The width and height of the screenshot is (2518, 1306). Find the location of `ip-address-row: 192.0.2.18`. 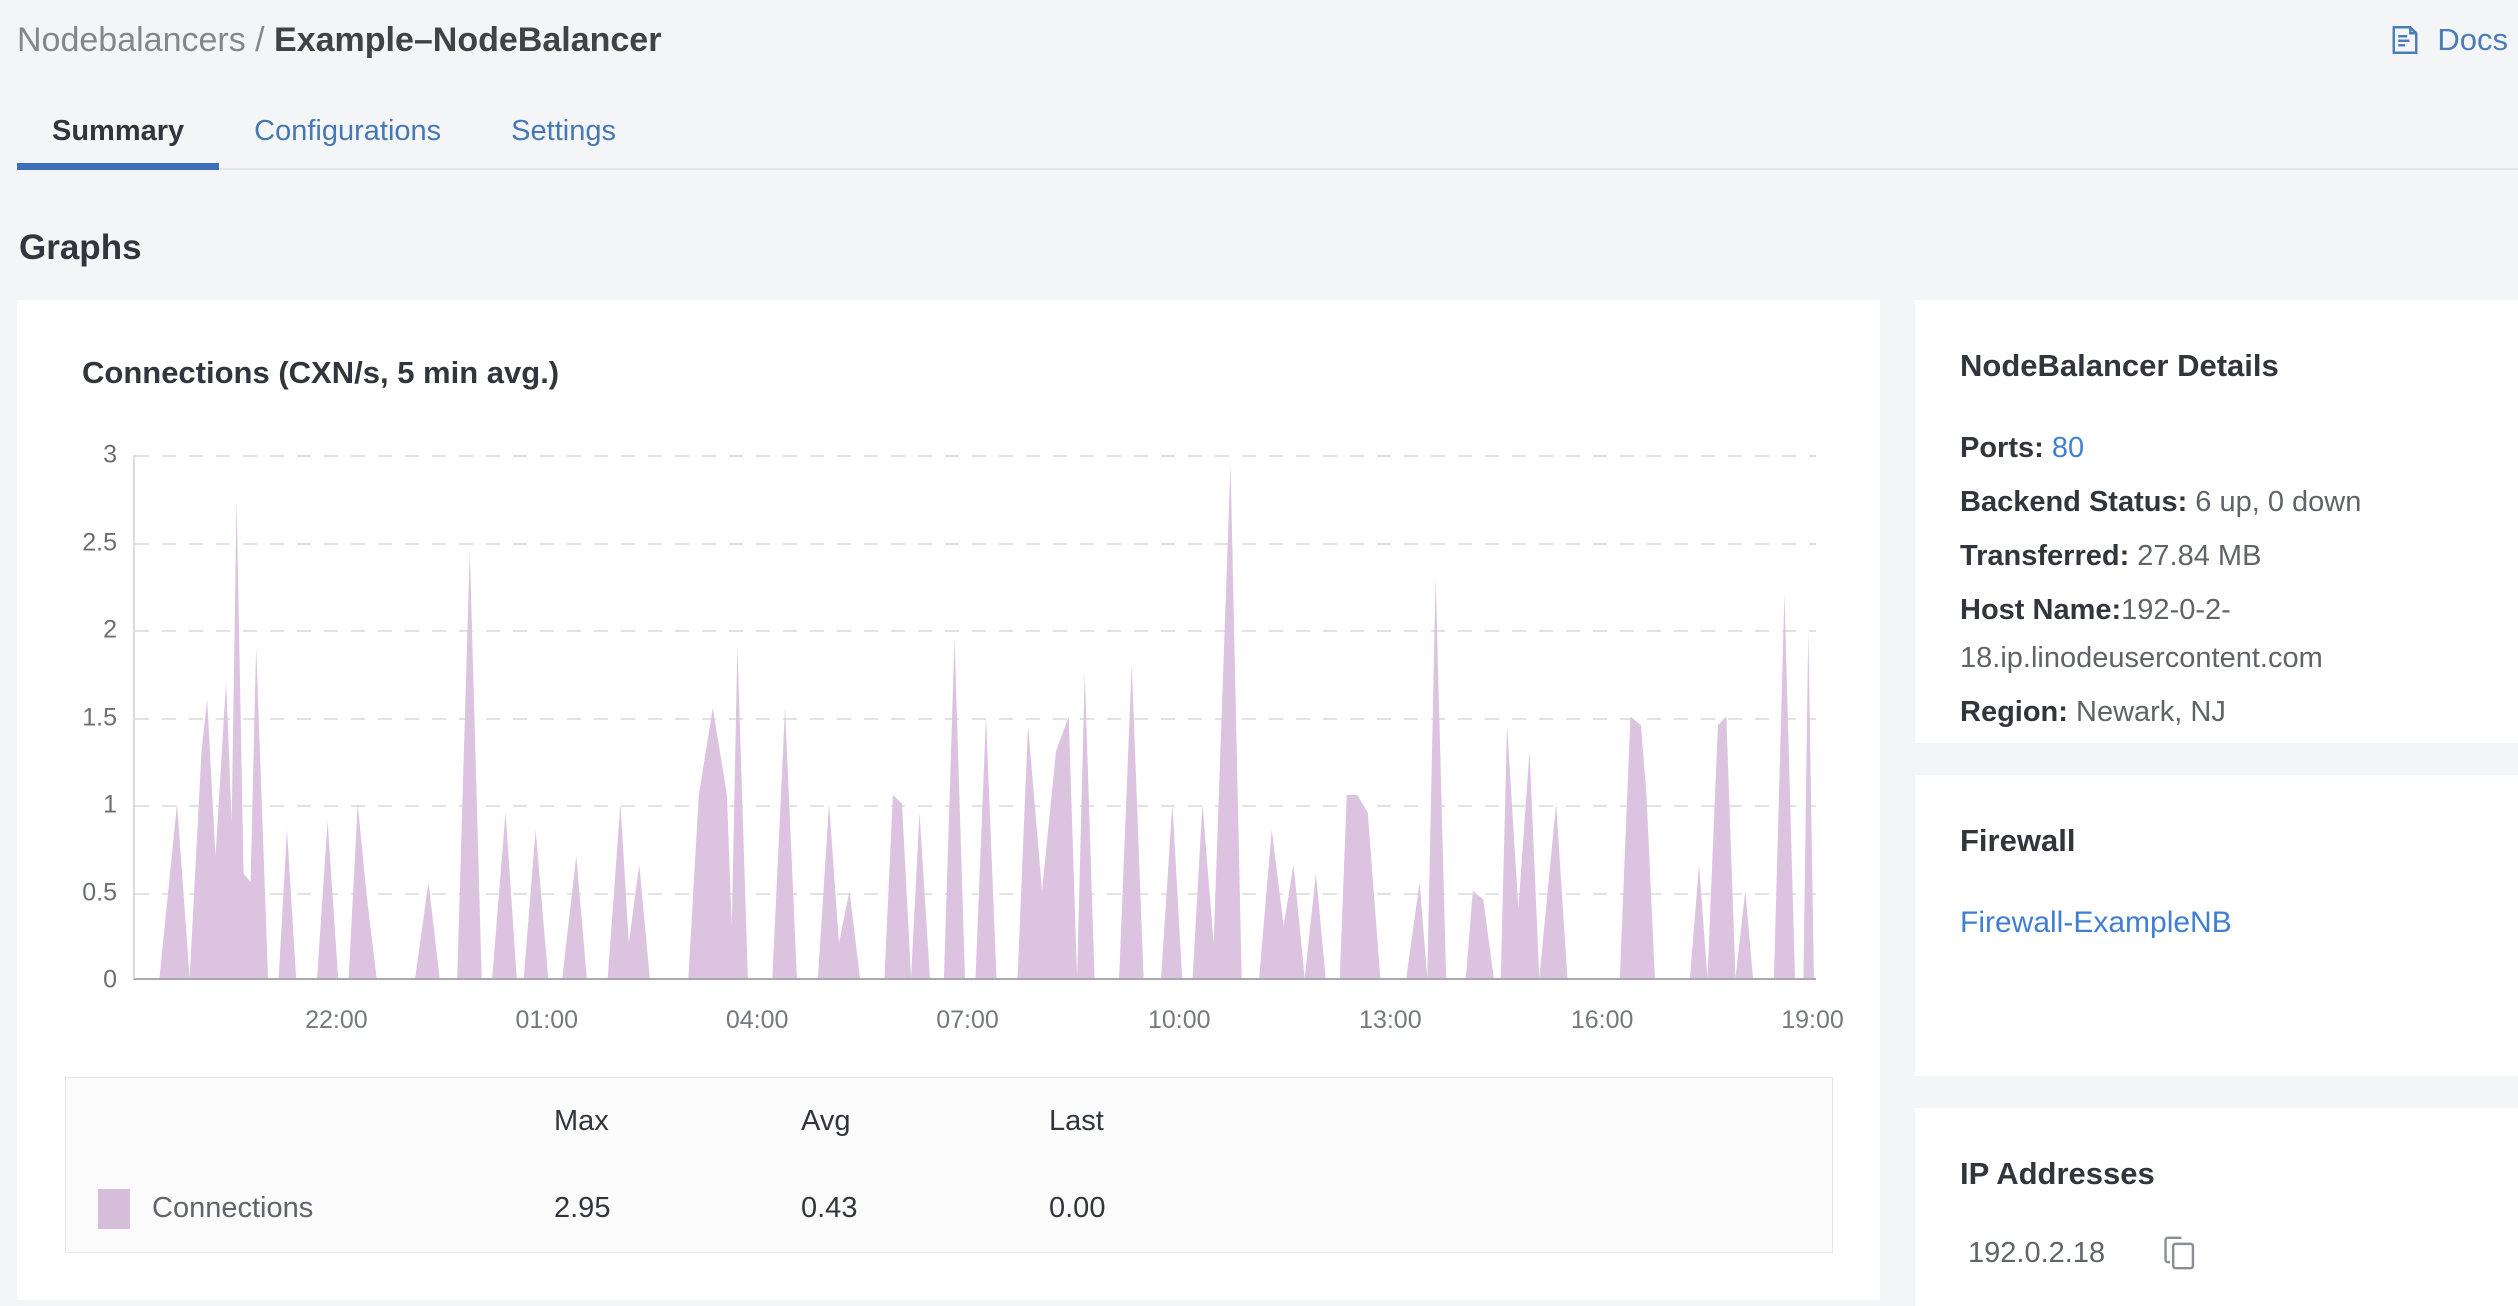

ip-address-row: 192.0.2.18 is located at coordinates (2219, 1253).